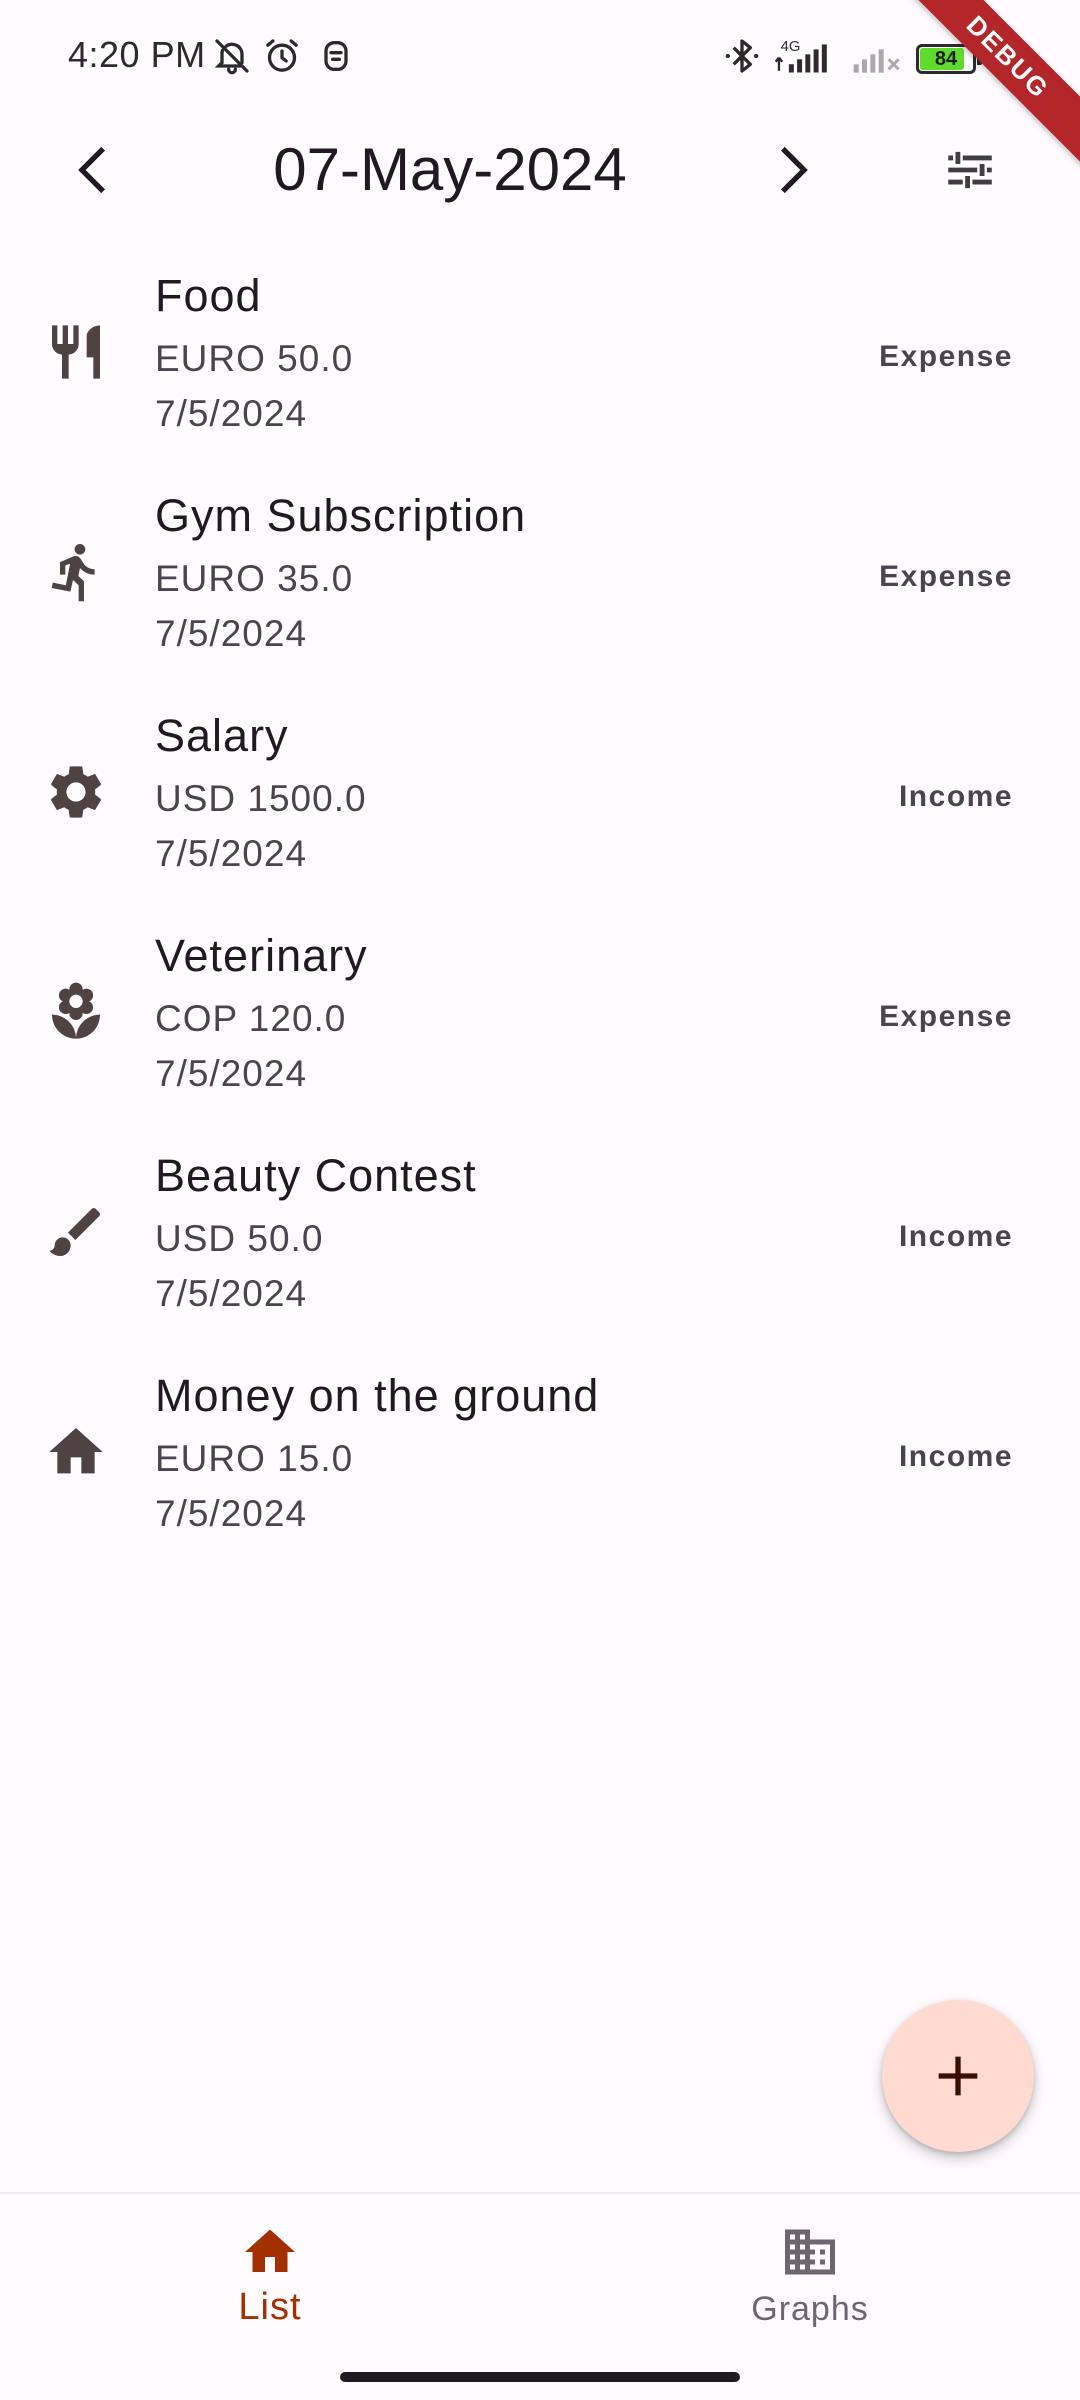  Describe the element at coordinates (946, 59) in the screenshot. I see `battery-level: 84` at that location.